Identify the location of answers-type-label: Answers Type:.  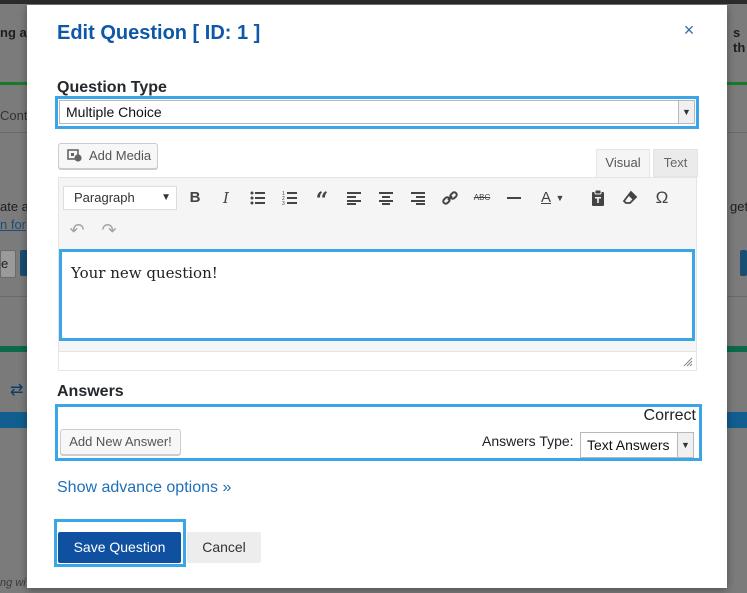
(528, 441).